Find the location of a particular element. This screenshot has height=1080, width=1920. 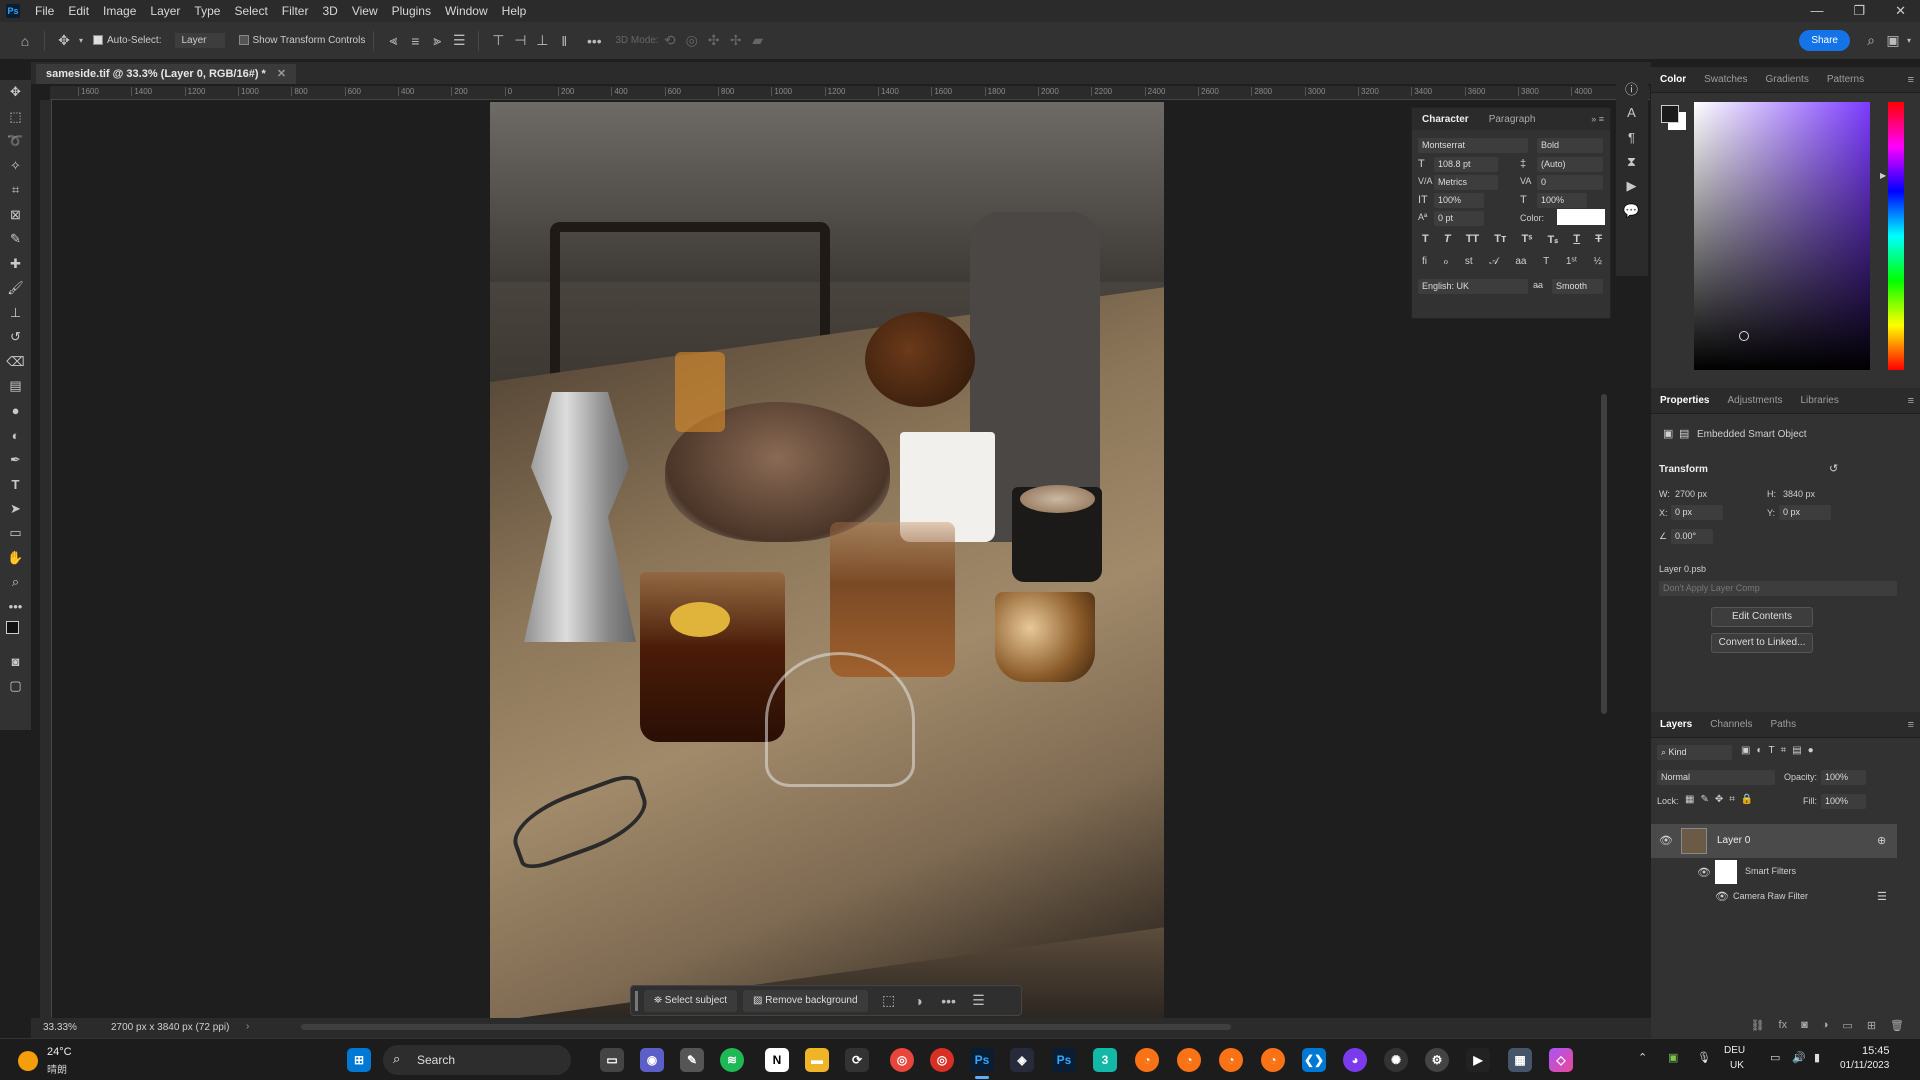

titling-icon: aa is located at coordinates (1520, 261).